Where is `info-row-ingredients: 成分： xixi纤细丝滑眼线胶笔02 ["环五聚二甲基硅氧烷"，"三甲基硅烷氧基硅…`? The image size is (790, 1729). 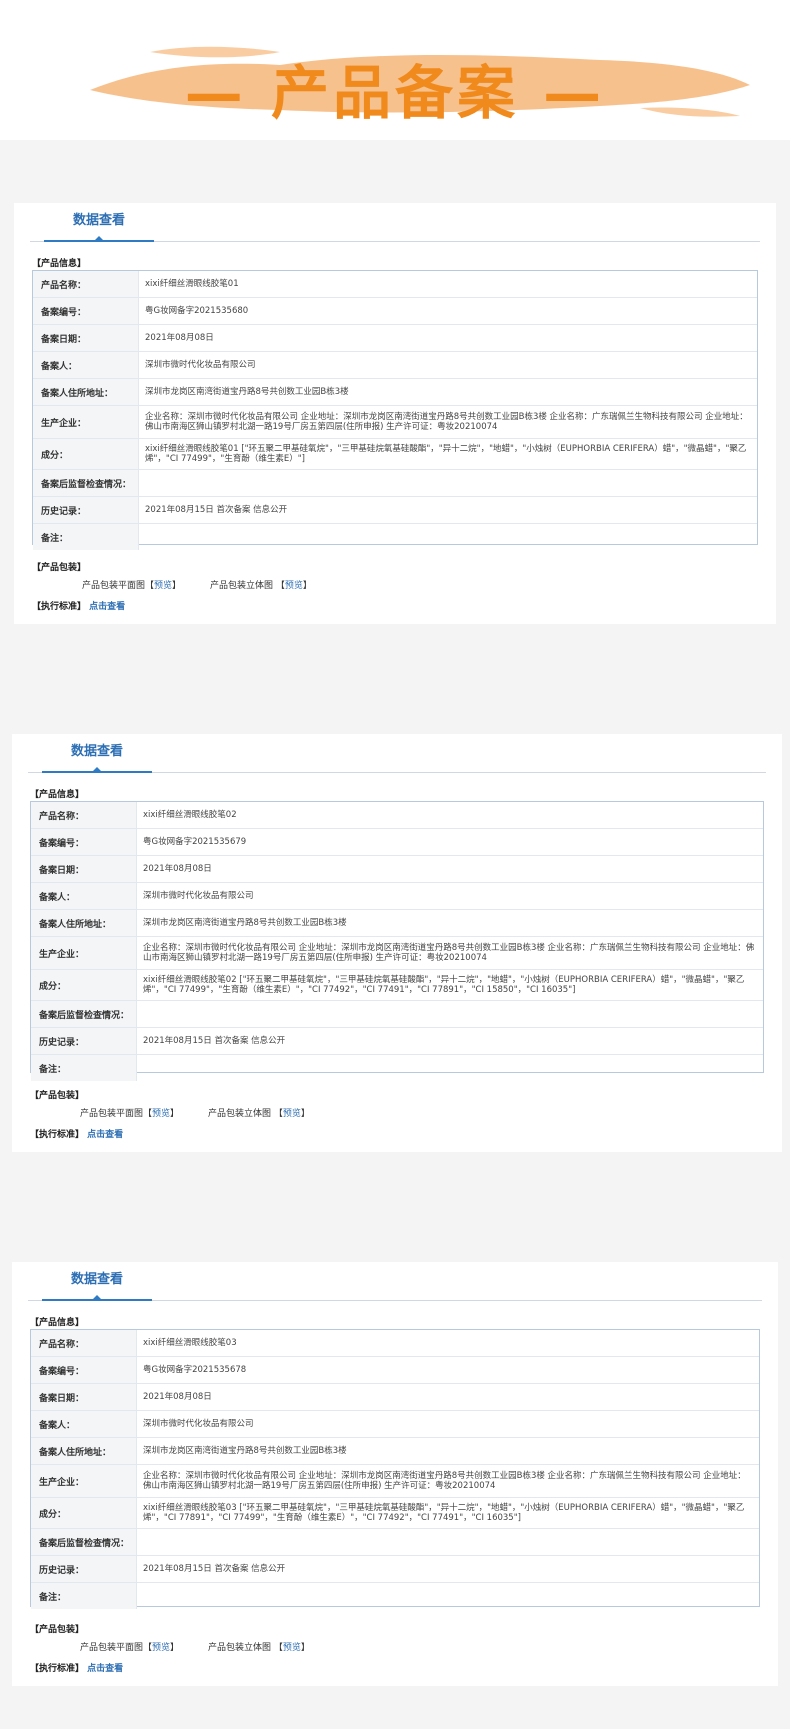
info-row-ingredients: 成分： xixi纤细丝滑眼线胶笔02 ["环五聚二甲基硅氧烷"，"三甲基硅烷氧基硅… is located at coordinates (397, 985).